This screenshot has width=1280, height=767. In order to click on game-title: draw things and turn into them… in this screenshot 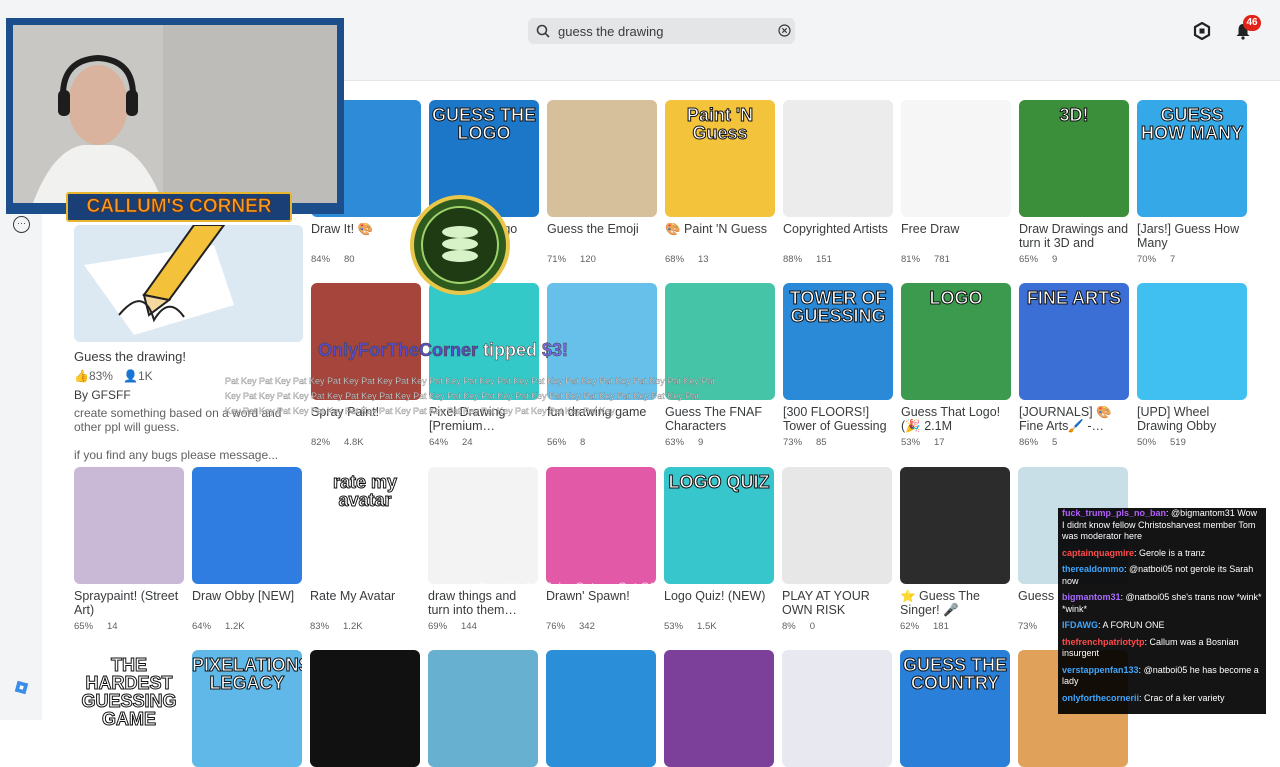, I will do `click(483, 603)`.